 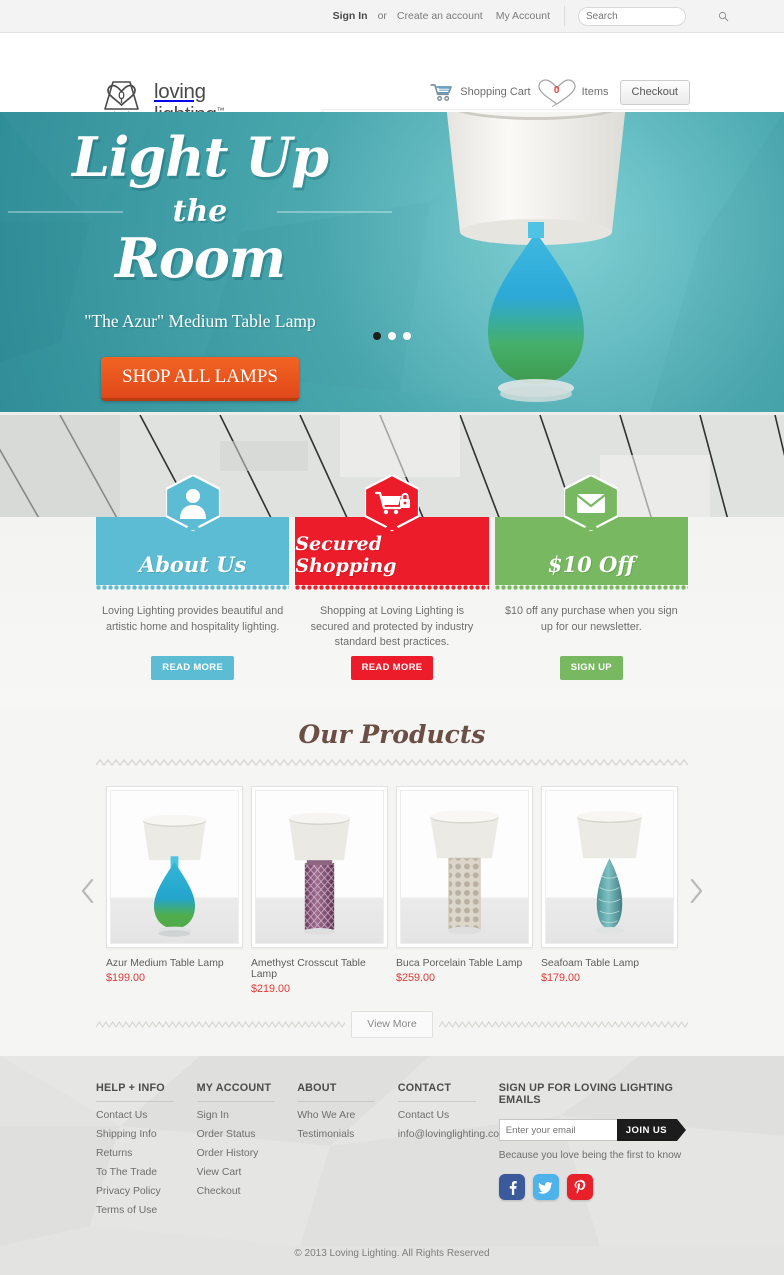 I want to click on product-card-seafoam: Seafoam Table Lamp $179.00, so click(x=609, y=890).